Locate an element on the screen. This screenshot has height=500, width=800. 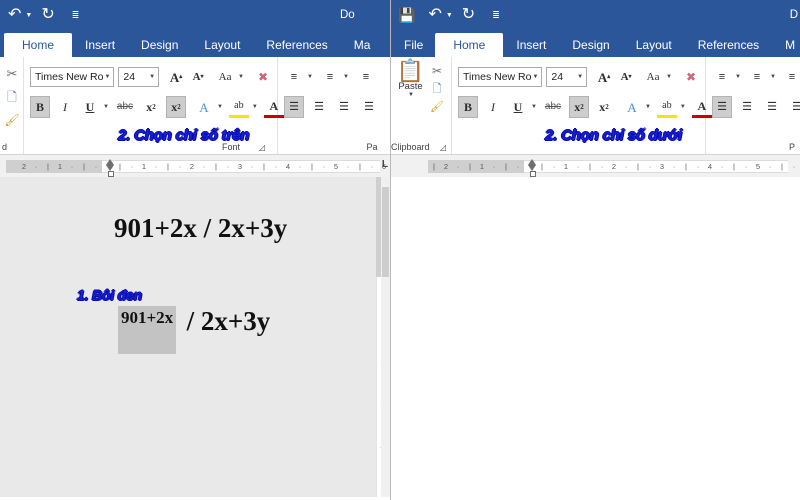
left-vertical-scrollbar is located at coordinates (385, 337).